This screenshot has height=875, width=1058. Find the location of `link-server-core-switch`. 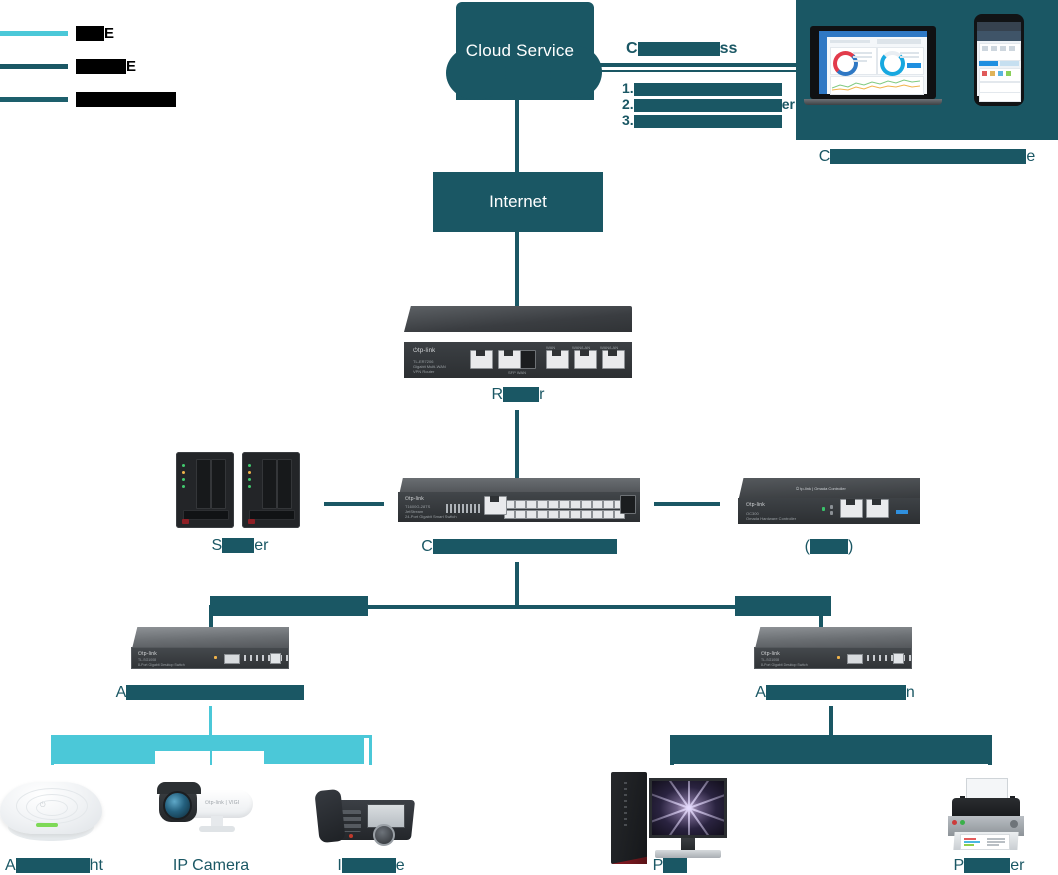

link-server-core-switch is located at coordinates (354, 504).